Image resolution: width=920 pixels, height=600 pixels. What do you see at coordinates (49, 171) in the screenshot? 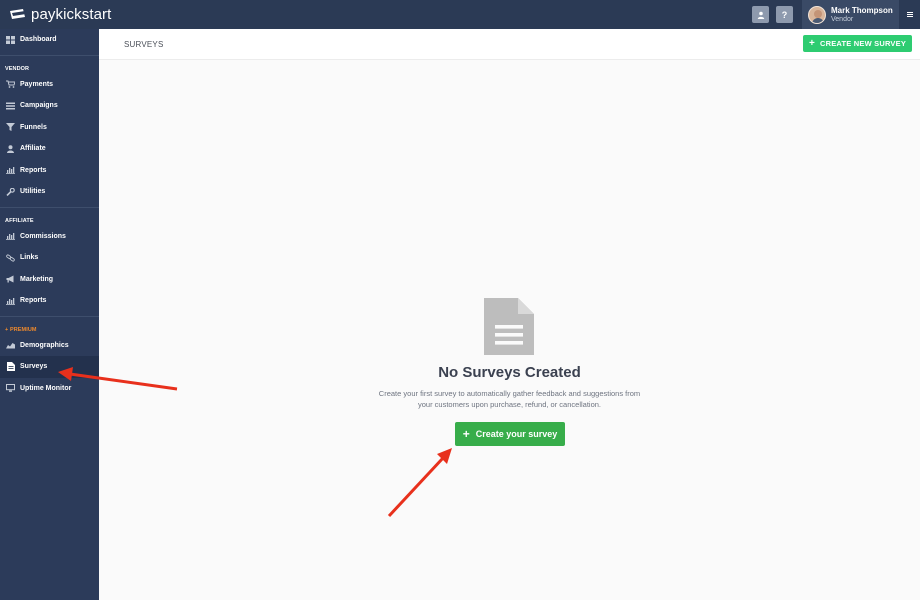
I see `sidebar-item-reports: Reports` at bounding box center [49, 171].